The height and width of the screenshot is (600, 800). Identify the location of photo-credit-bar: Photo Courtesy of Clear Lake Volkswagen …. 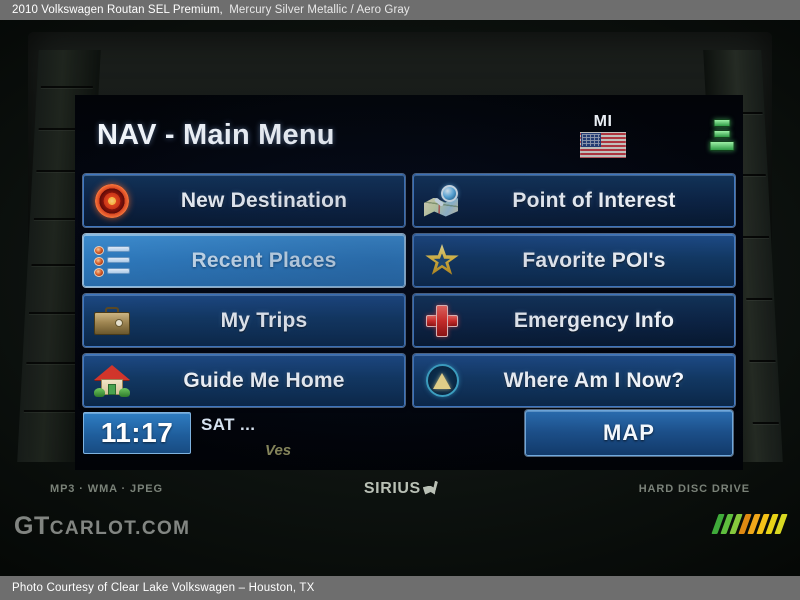
(400, 588).